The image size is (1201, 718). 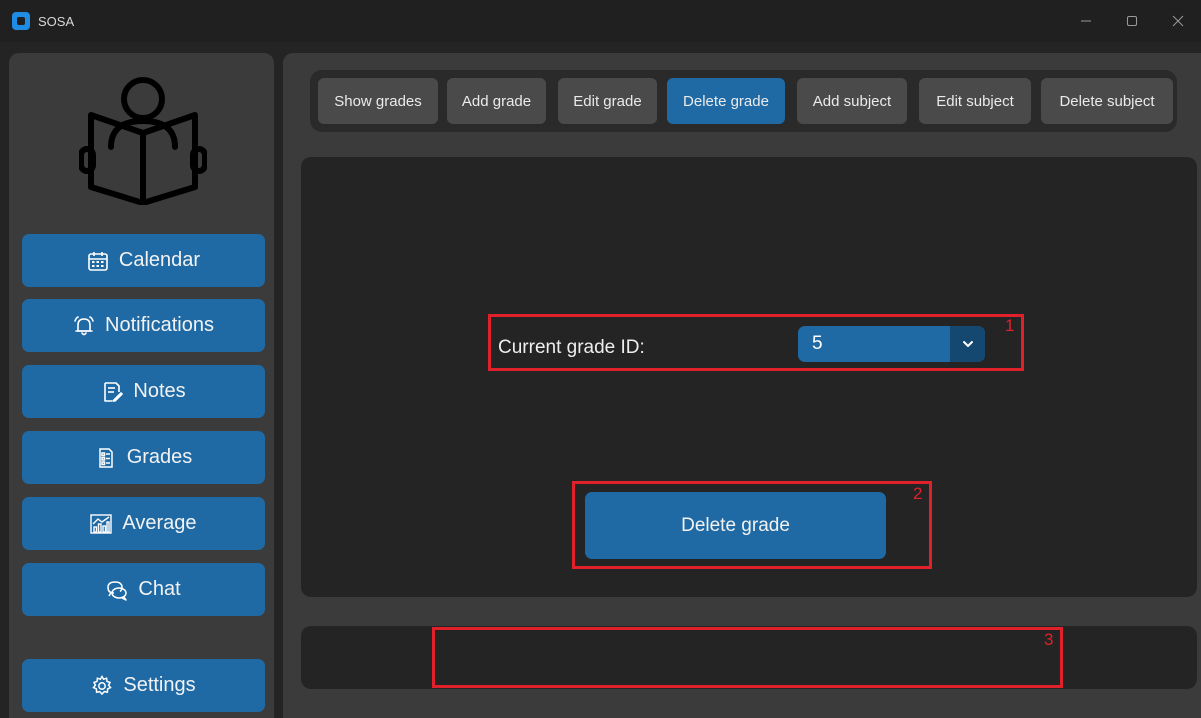 I want to click on sidebar-item-label: Notes, so click(x=159, y=391).